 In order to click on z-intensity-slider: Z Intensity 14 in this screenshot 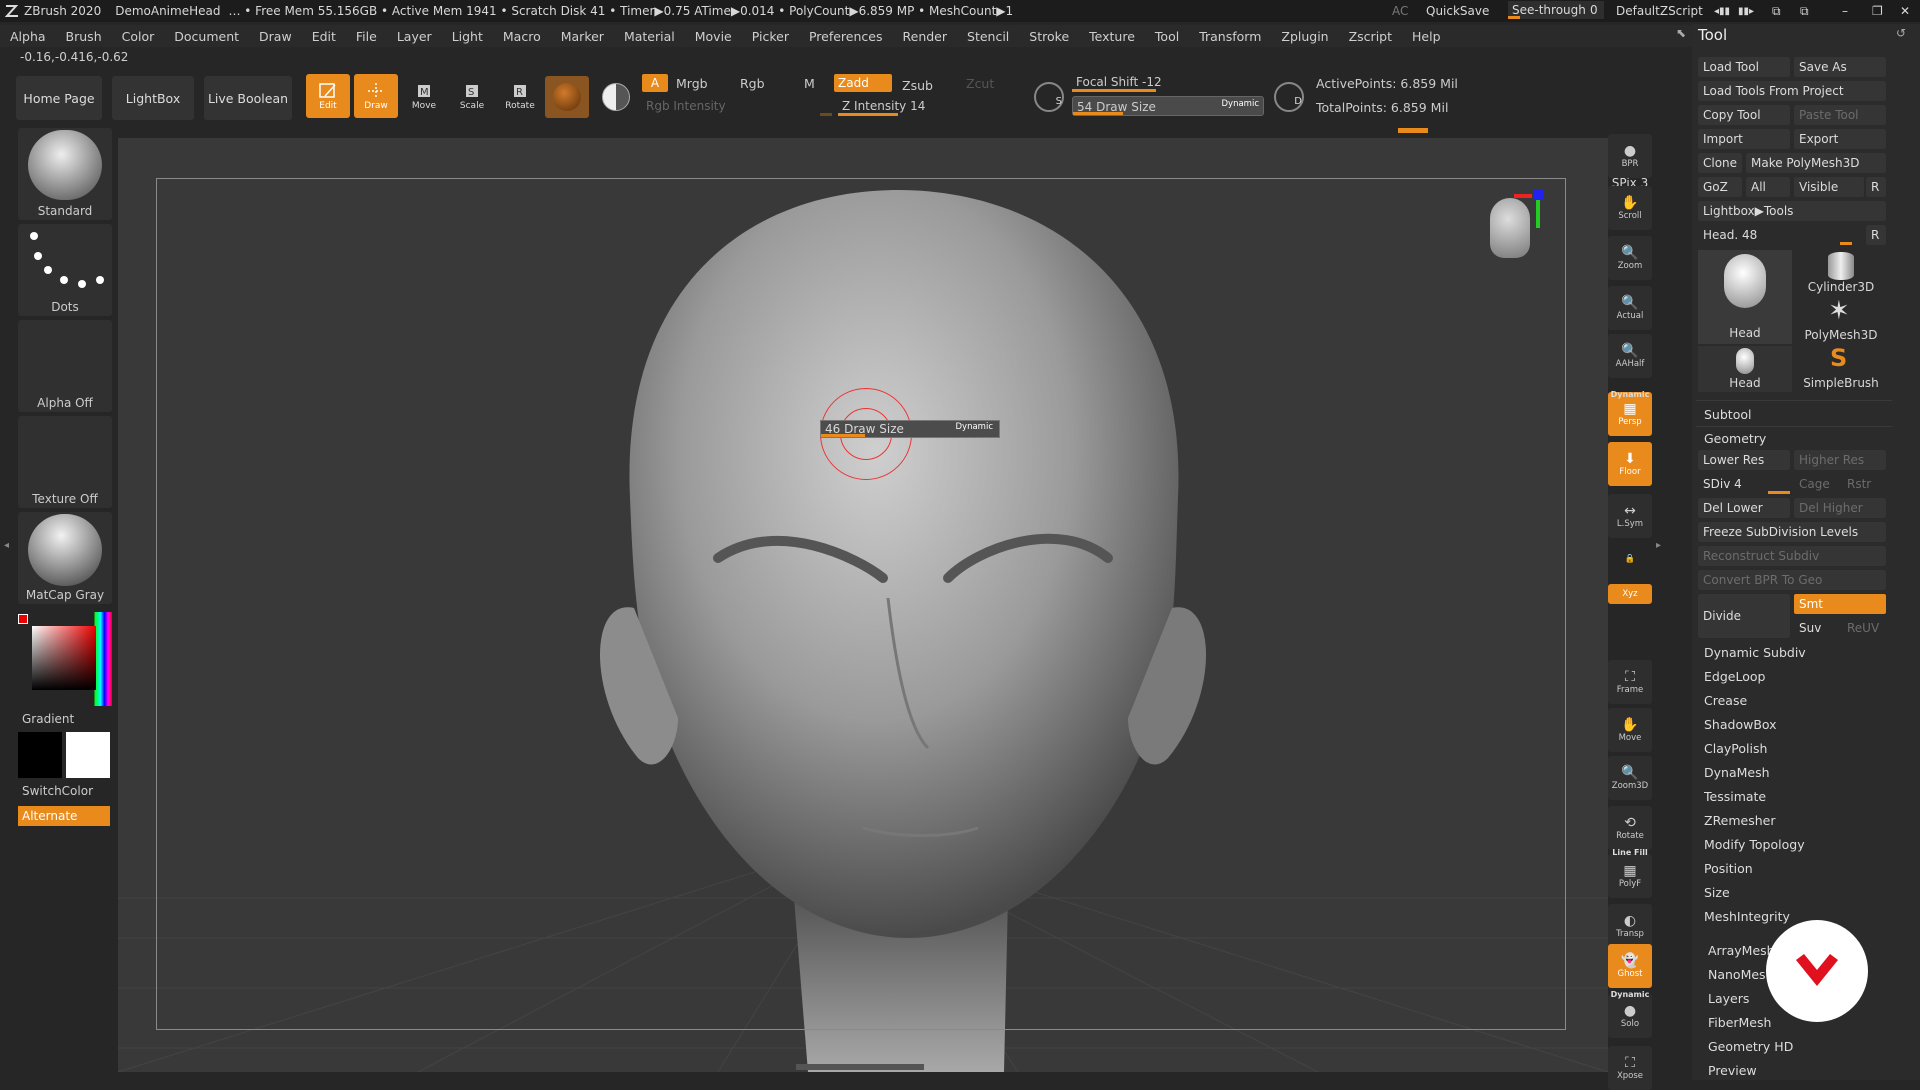, I will do `click(926, 106)`.